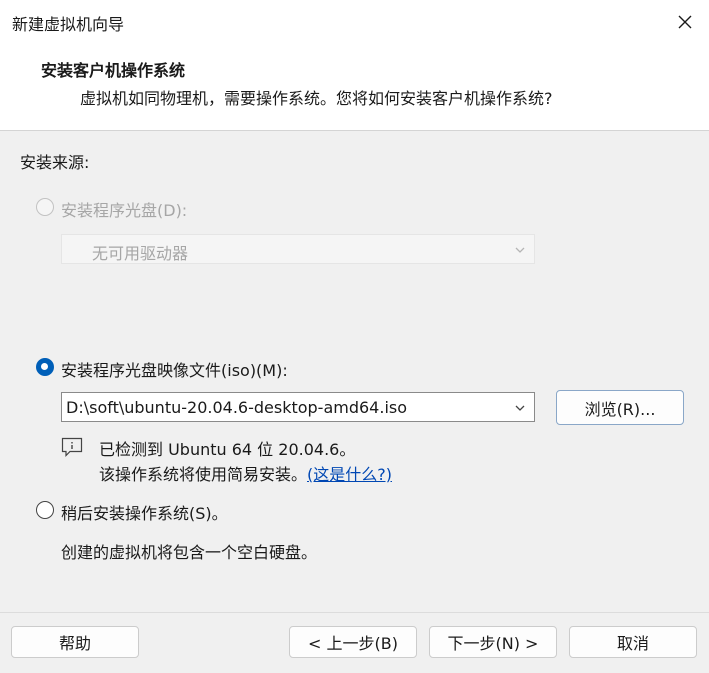  What do you see at coordinates (227, 449) in the screenshot?
I see `detected-os-text: 已检测到 Ubuntu 64 位 20.04.6。` at bounding box center [227, 449].